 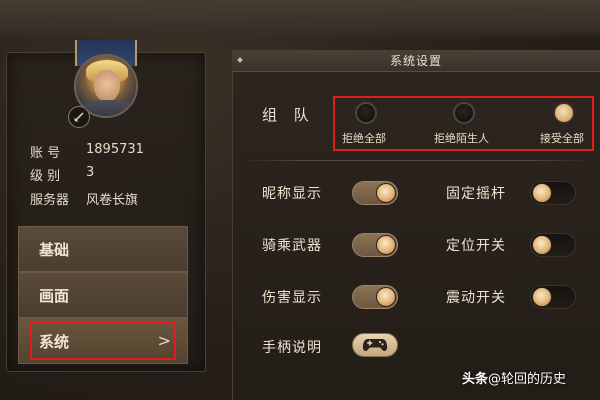 What do you see at coordinates (461, 138) in the screenshot?
I see `radio-reject-strangers-label: 拒绝陌生人` at bounding box center [461, 138].